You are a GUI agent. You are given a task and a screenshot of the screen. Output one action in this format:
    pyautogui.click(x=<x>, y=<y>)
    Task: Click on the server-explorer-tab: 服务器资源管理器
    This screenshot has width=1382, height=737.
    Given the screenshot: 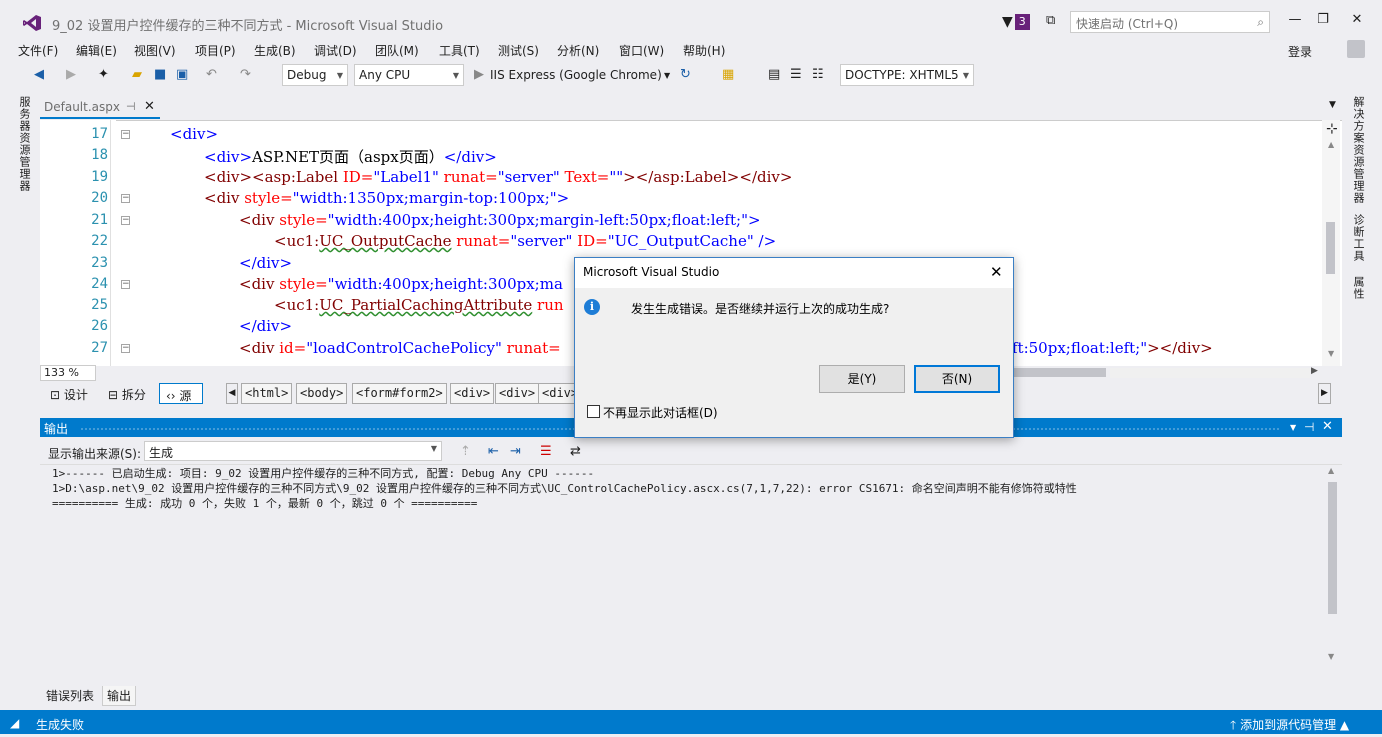 What is the action you would take?
    pyautogui.click(x=23, y=144)
    